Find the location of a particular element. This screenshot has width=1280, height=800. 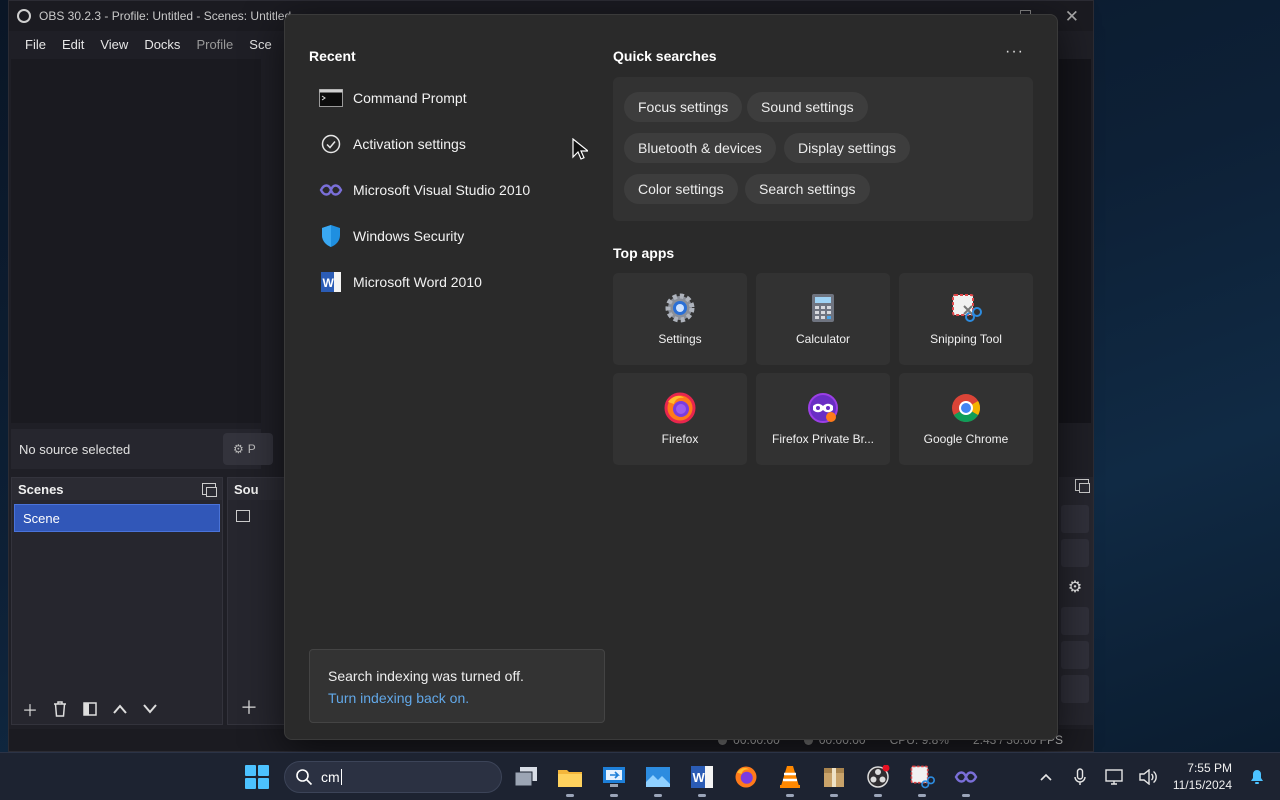

vlc-icon is located at coordinates (790, 780).